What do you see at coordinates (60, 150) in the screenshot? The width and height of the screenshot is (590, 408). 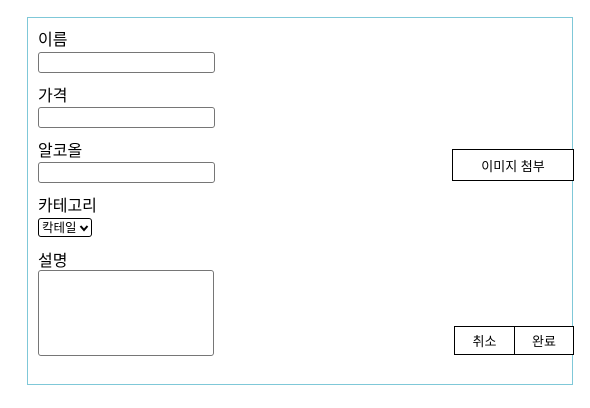 I see `alcohol-label: 알코올` at bounding box center [60, 150].